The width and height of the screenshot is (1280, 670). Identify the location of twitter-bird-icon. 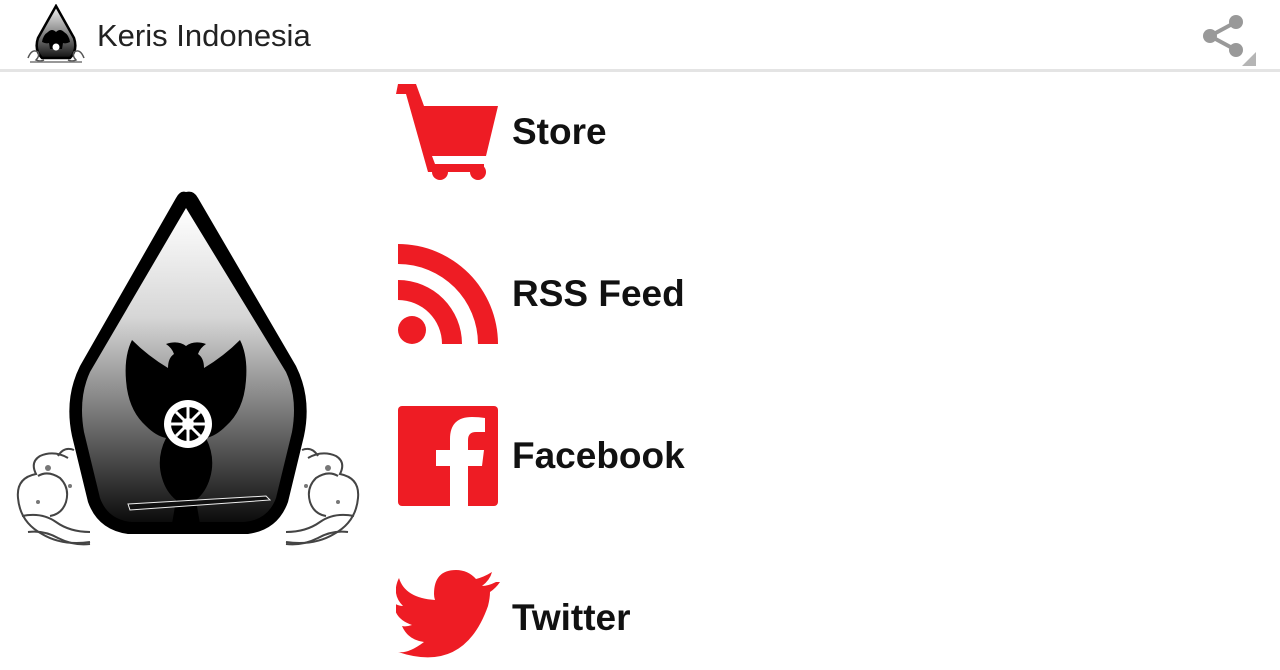
(448, 614).